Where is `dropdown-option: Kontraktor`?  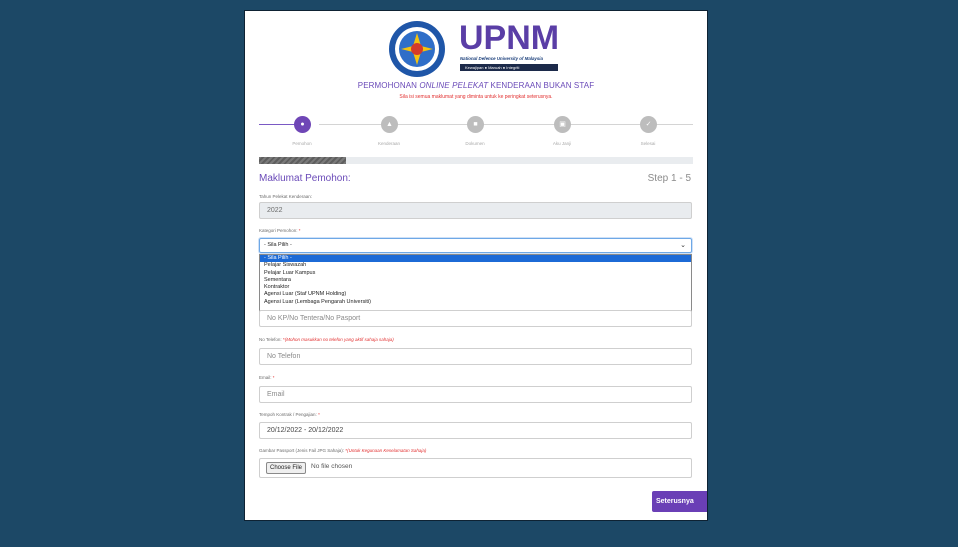
dropdown-option: Kontraktor is located at coordinates (475, 287).